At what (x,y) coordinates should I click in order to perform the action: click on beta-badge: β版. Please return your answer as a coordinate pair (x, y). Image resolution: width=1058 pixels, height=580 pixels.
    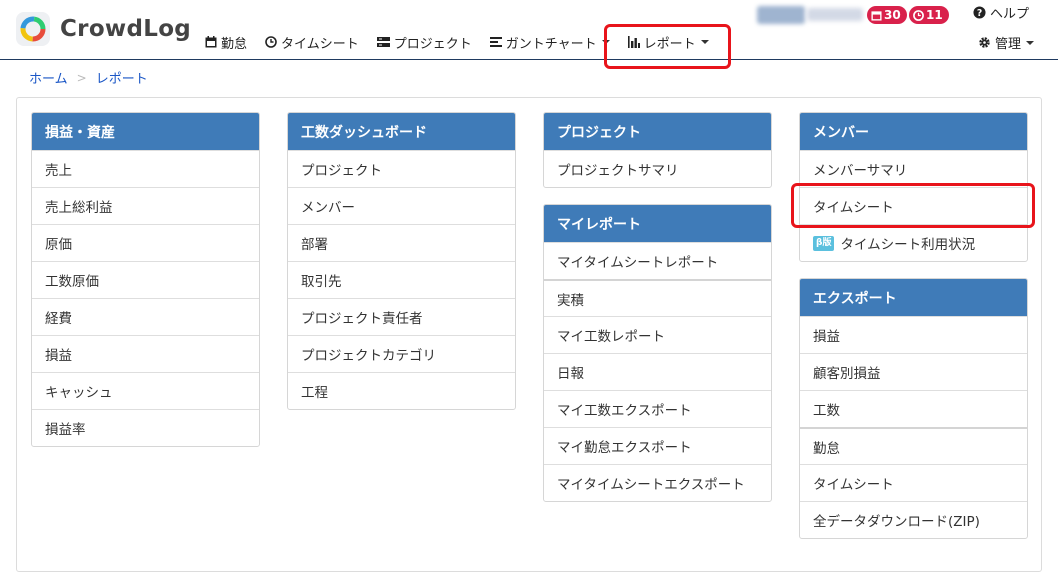
    Looking at the image, I should click on (824, 243).